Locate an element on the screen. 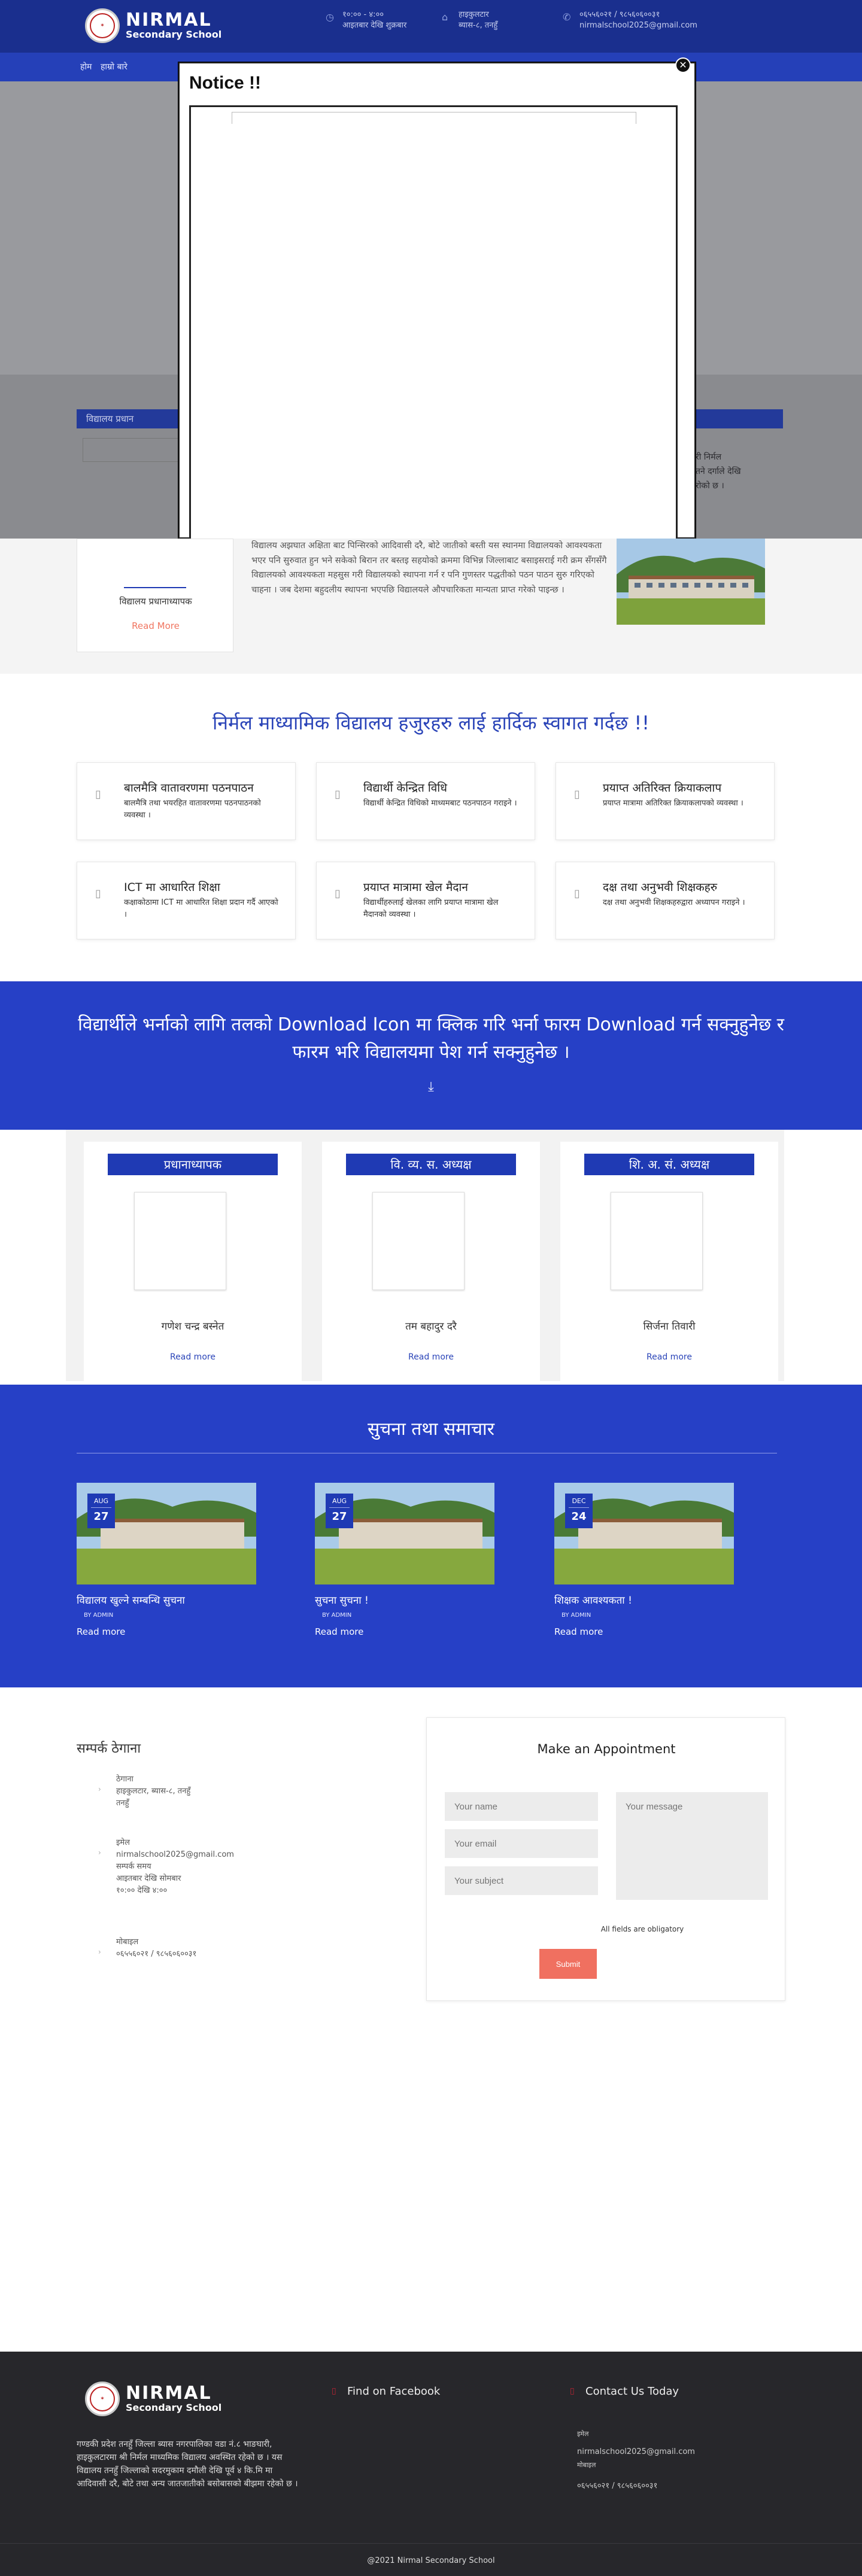 This screenshot has width=862, height=2576. feature-title: ICT मा आधारित शिक्षा is located at coordinates (172, 887).